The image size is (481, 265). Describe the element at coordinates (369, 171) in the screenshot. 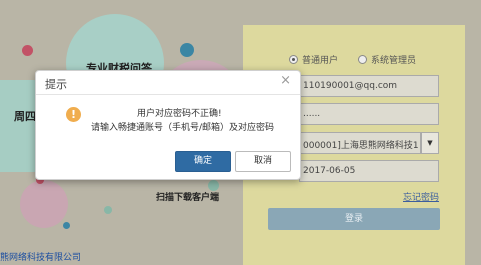

I see `date-field: 2017-06-05` at that location.